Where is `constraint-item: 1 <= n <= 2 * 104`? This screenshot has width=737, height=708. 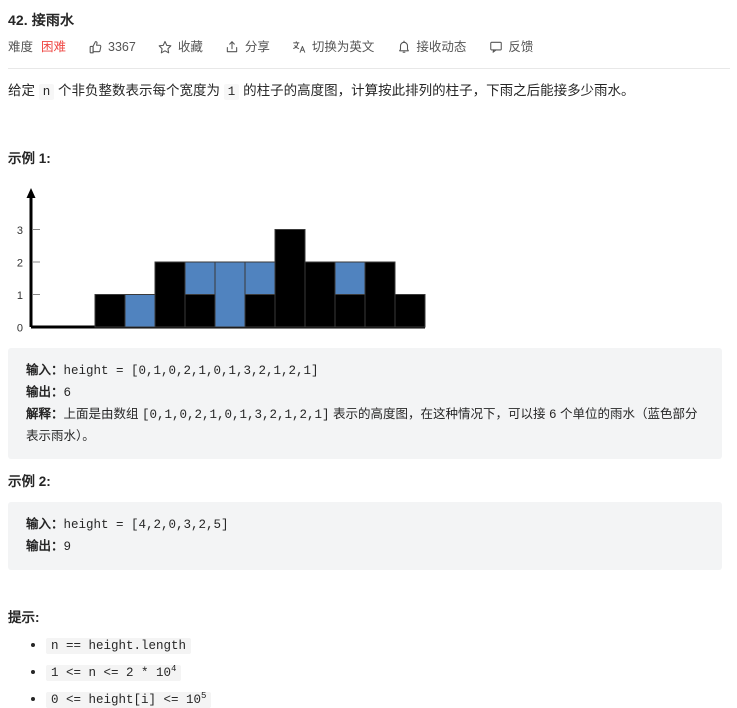
constraint-item: 1 <= n <= 2 * 104 is located at coordinates (277, 671).